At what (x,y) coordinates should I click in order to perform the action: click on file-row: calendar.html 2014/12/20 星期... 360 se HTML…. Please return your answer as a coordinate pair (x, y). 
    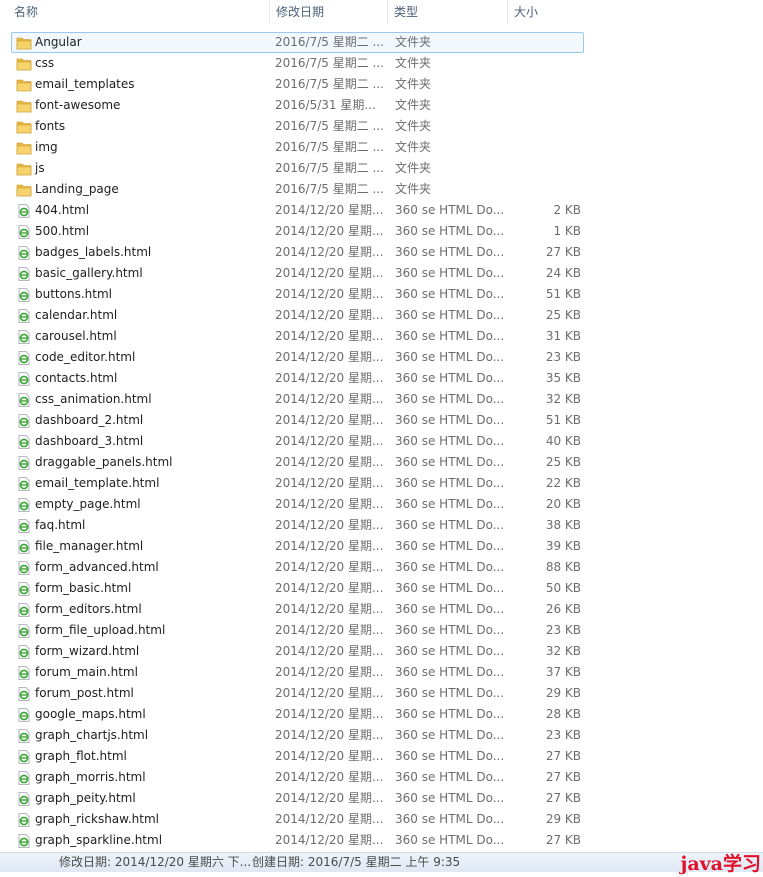
    Looking at the image, I should click on (297, 315).